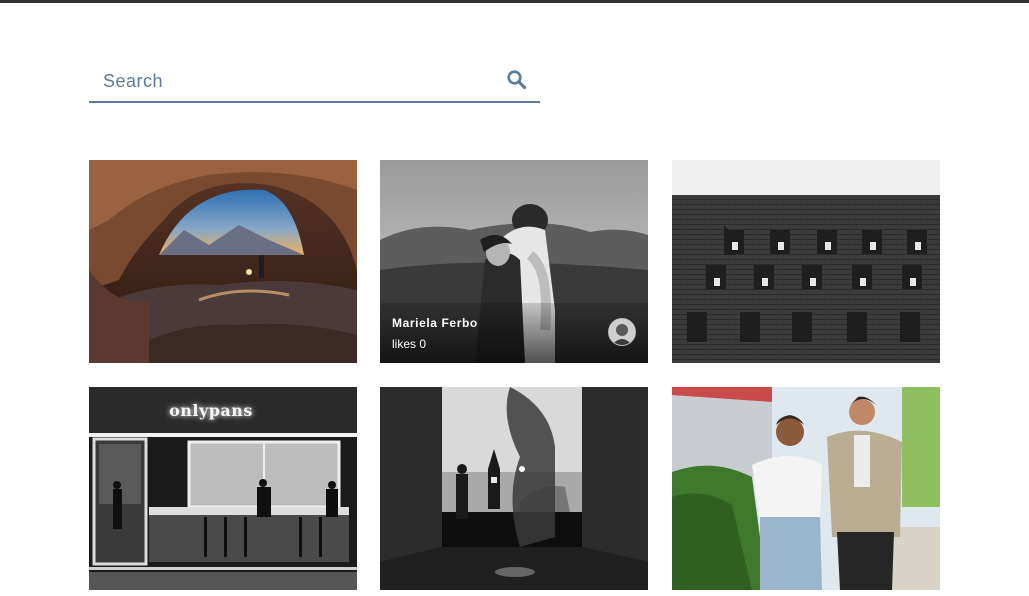  I want to click on top-bar, so click(514, 1).